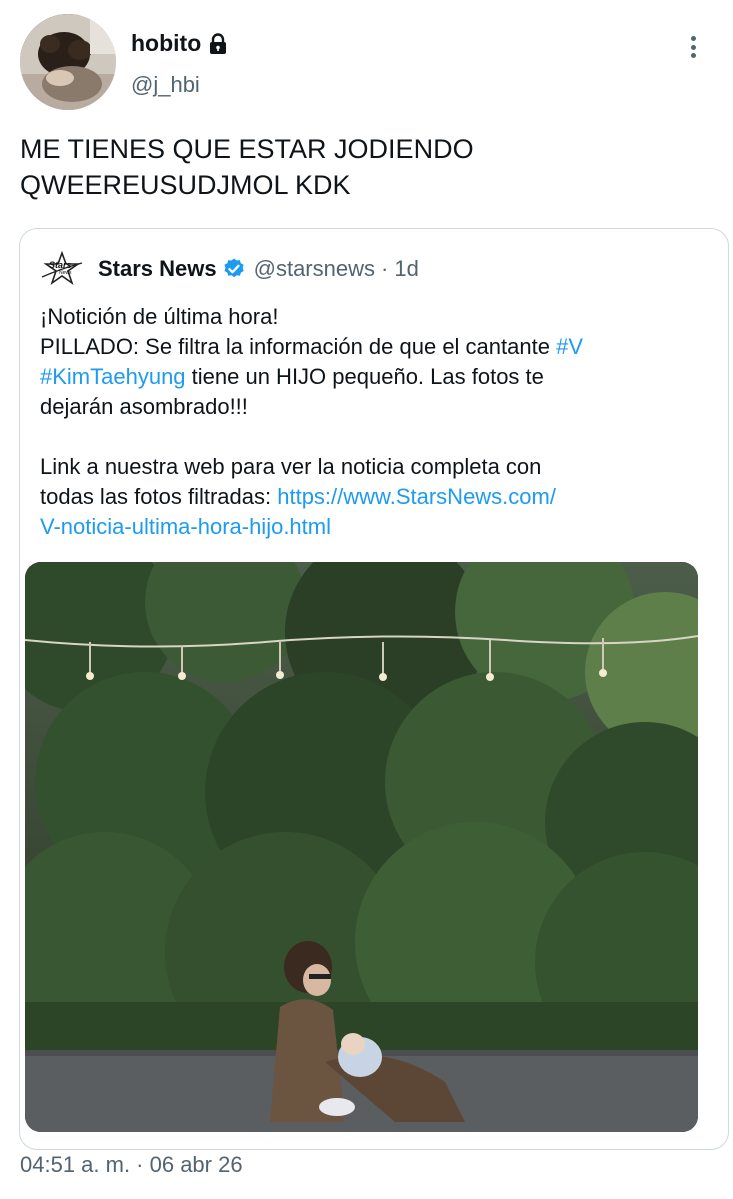  I want to click on body-line: ¡Notición de última hora!, so click(159, 316).